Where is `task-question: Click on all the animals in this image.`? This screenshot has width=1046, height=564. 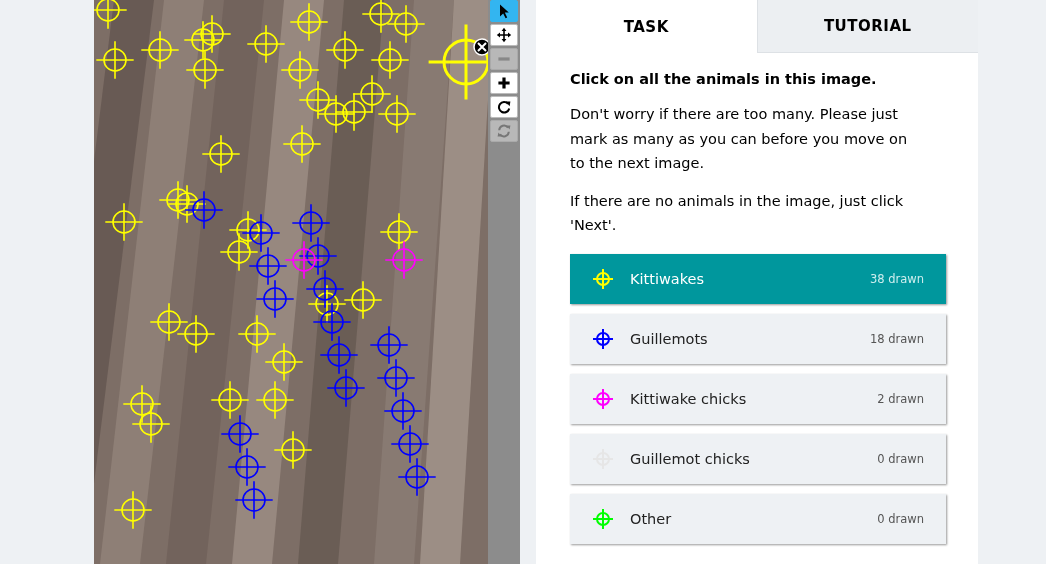 task-question: Click on all the animals in this image. is located at coordinates (724, 79).